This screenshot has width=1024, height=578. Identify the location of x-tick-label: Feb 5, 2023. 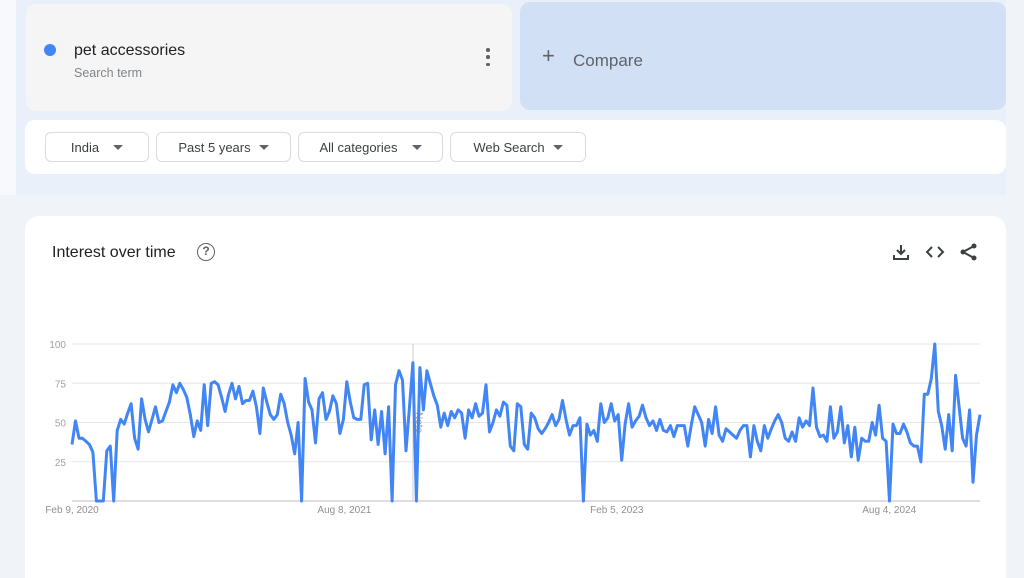
(617, 510).